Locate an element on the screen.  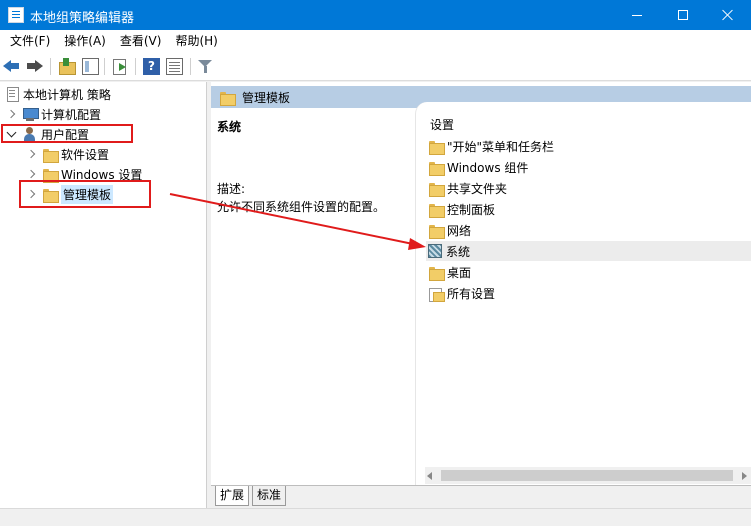
list-item: "开始"菜单和任务栏 is located at coordinates (588, 146).